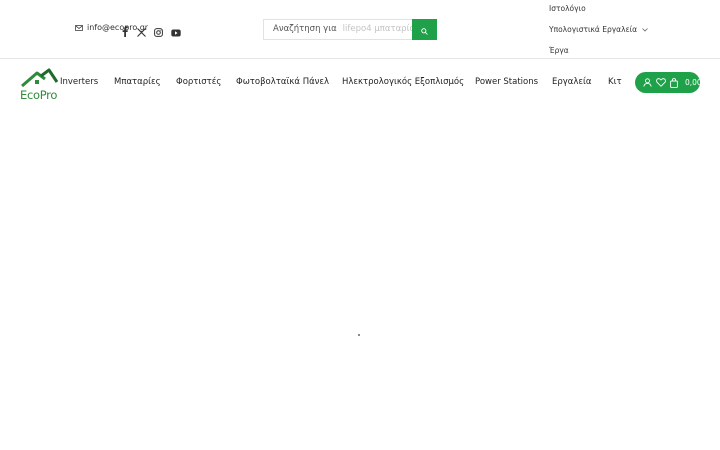 The width and height of the screenshot is (720, 450). Describe the element at coordinates (593, 29) in the screenshot. I see `top-link-label: Υπολογιστικά Εργαλεία` at that location.